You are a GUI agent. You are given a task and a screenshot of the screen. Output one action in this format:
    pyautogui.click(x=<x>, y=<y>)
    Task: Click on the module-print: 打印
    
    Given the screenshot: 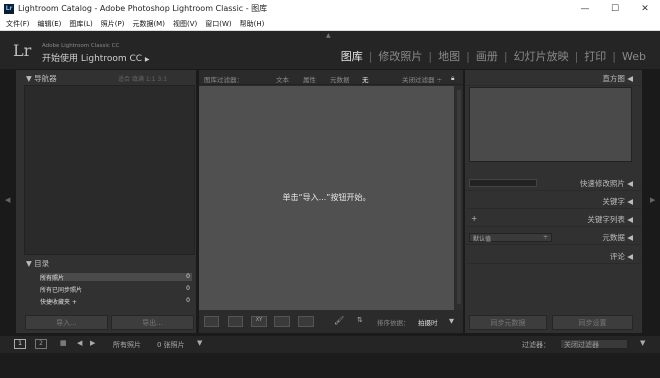 What is the action you would take?
    pyautogui.click(x=595, y=56)
    